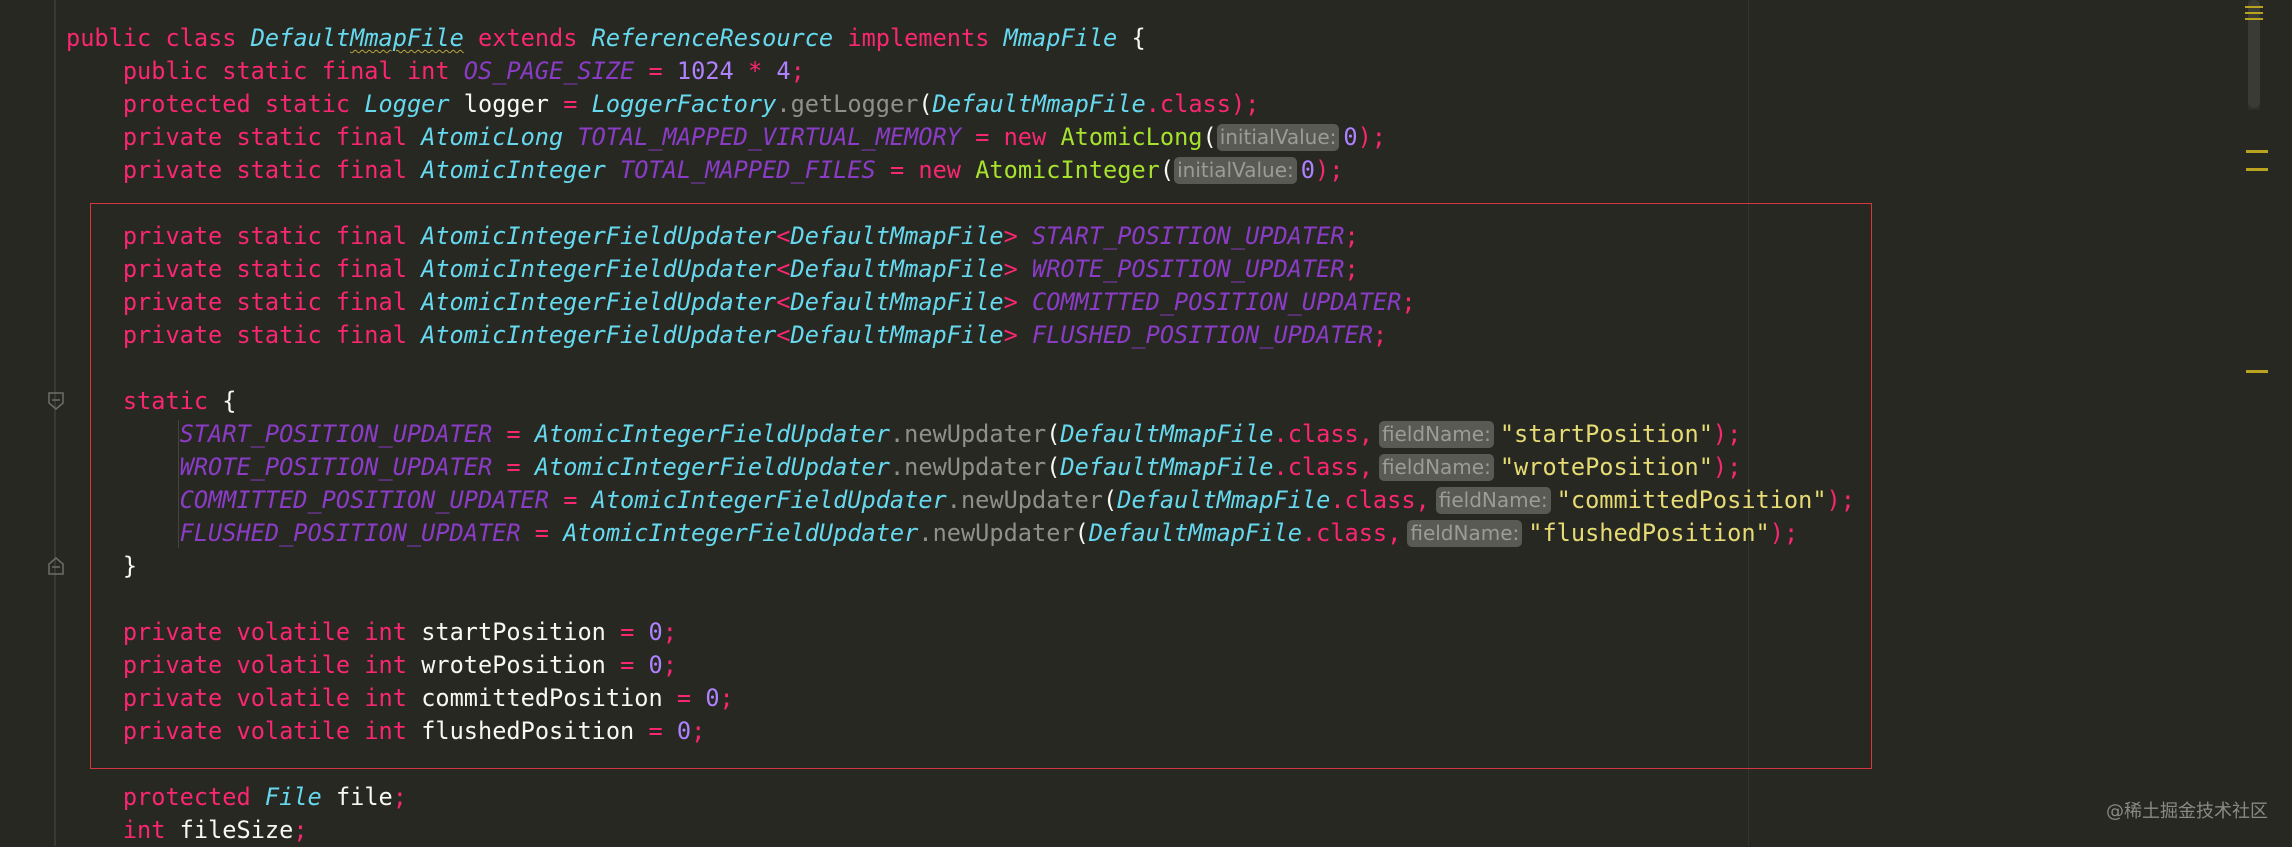 The image size is (2292, 847). I want to click on code-line-position-field: private volatile int startPosition = 0;, so click(371, 632).